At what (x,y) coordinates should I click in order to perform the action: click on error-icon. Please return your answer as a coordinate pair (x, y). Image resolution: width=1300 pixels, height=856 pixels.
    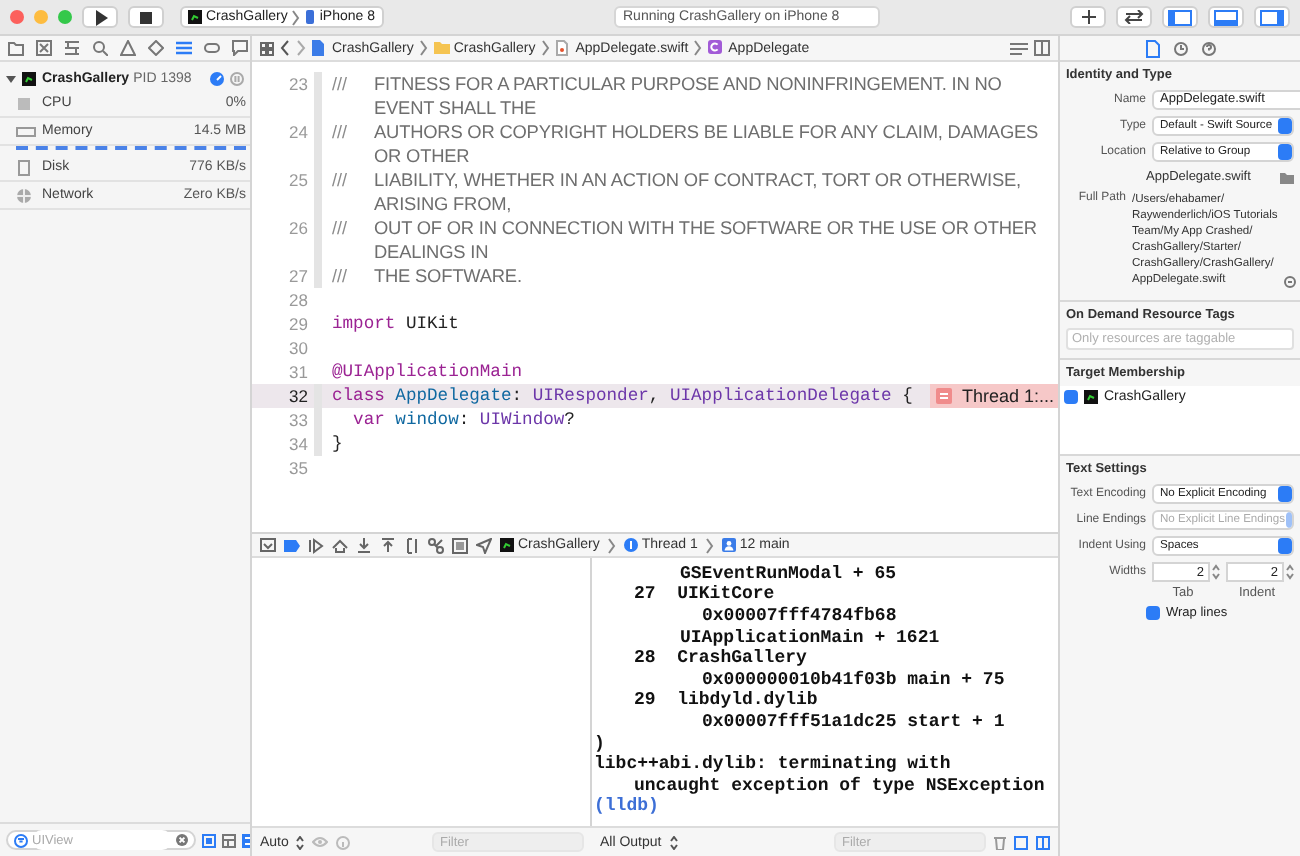
    Looking at the image, I should click on (943, 396).